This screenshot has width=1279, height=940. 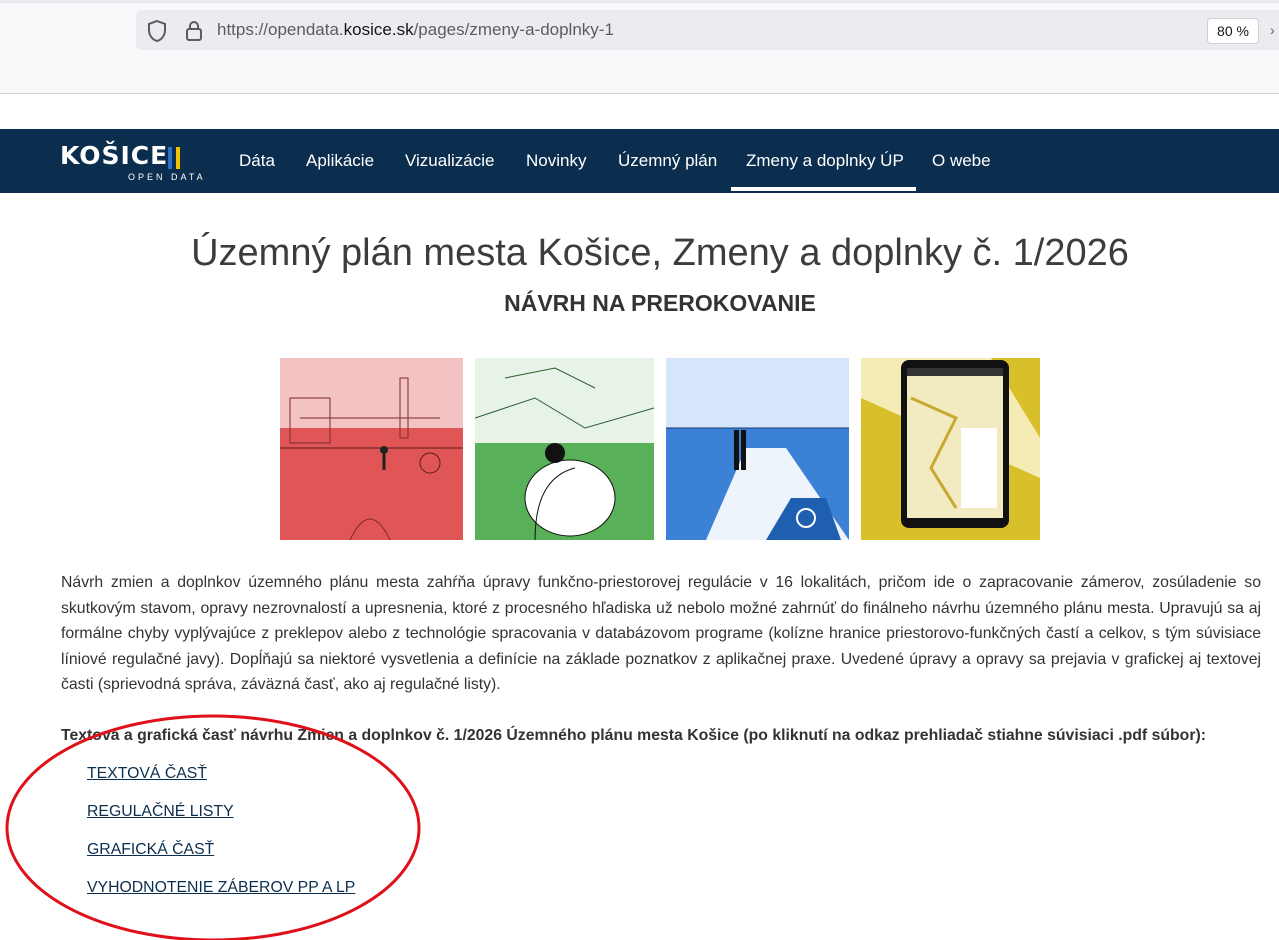 What do you see at coordinates (160, 812) in the screenshot?
I see `link-regulacne-listy: REGULAČNÉ LISTY` at bounding box center [160, 812].